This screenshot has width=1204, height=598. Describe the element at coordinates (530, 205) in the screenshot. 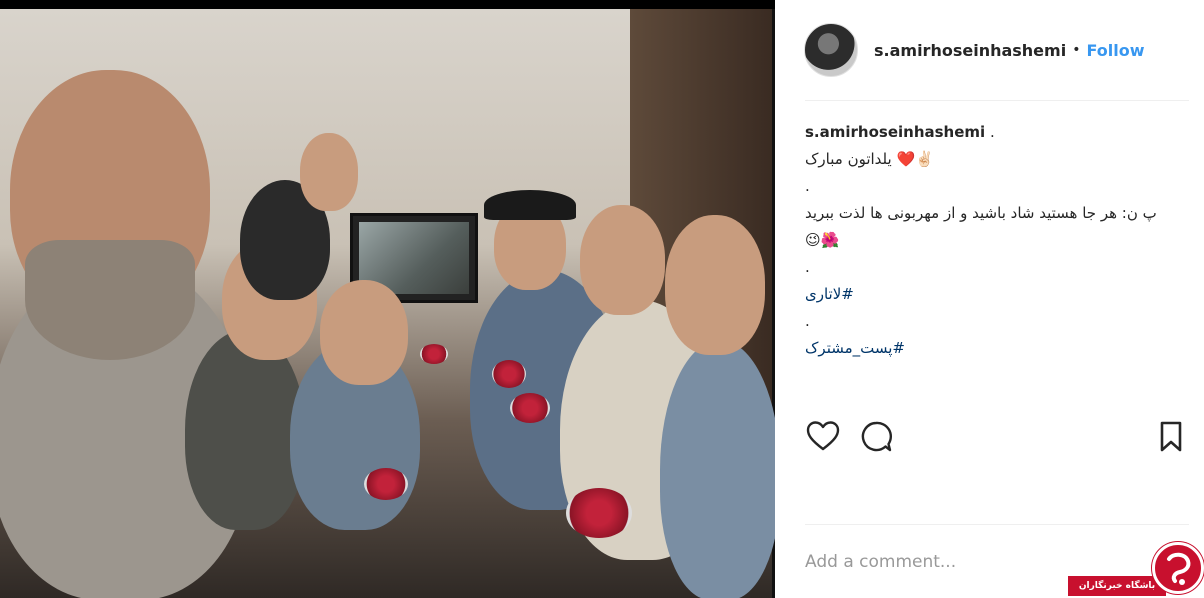

I see `photo-person-5-hat` at that location.